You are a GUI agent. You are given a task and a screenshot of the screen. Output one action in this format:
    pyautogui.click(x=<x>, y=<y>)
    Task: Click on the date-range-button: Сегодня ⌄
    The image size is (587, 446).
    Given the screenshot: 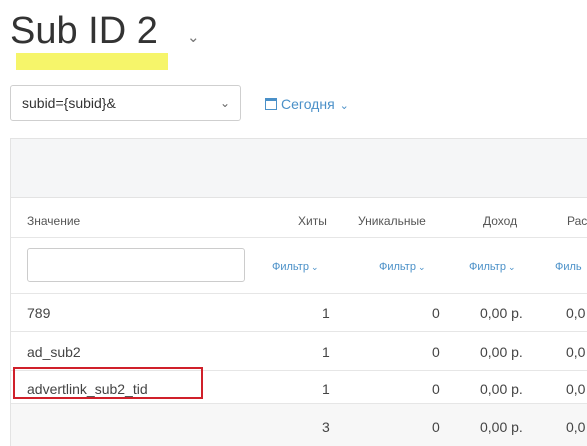 What is the action you would take?
    pyautogui.click(x=307, y=104)
    